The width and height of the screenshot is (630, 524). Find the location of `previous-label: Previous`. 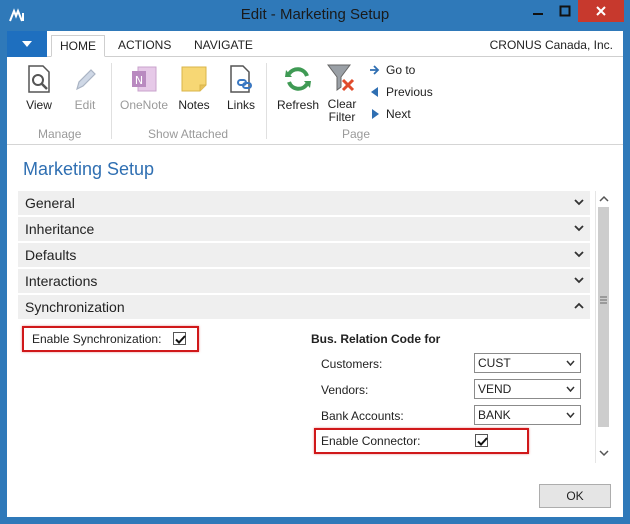

previous-label: Previous is located at coordinates (409, 92).